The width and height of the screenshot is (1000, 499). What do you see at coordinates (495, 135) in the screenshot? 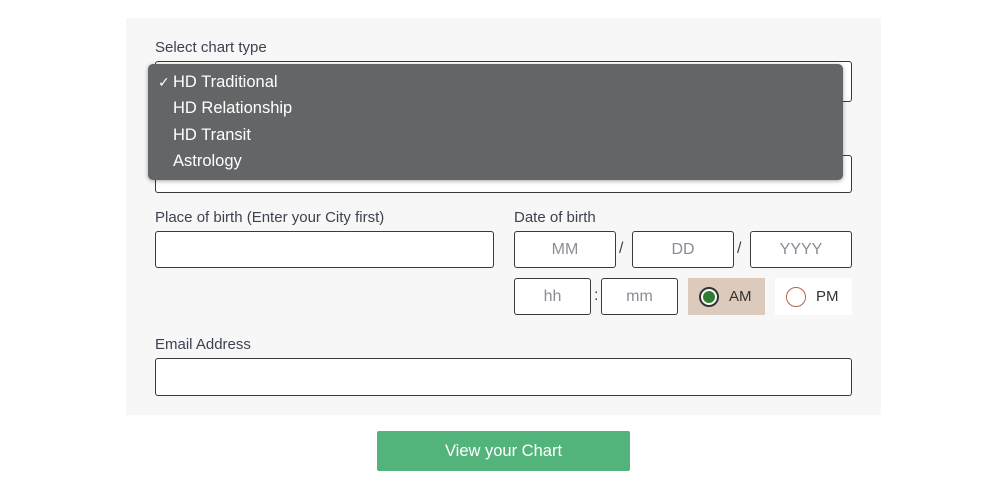
I see `dropdown-option-hd-transit: HD Transit` at bounding box center [495, 135].